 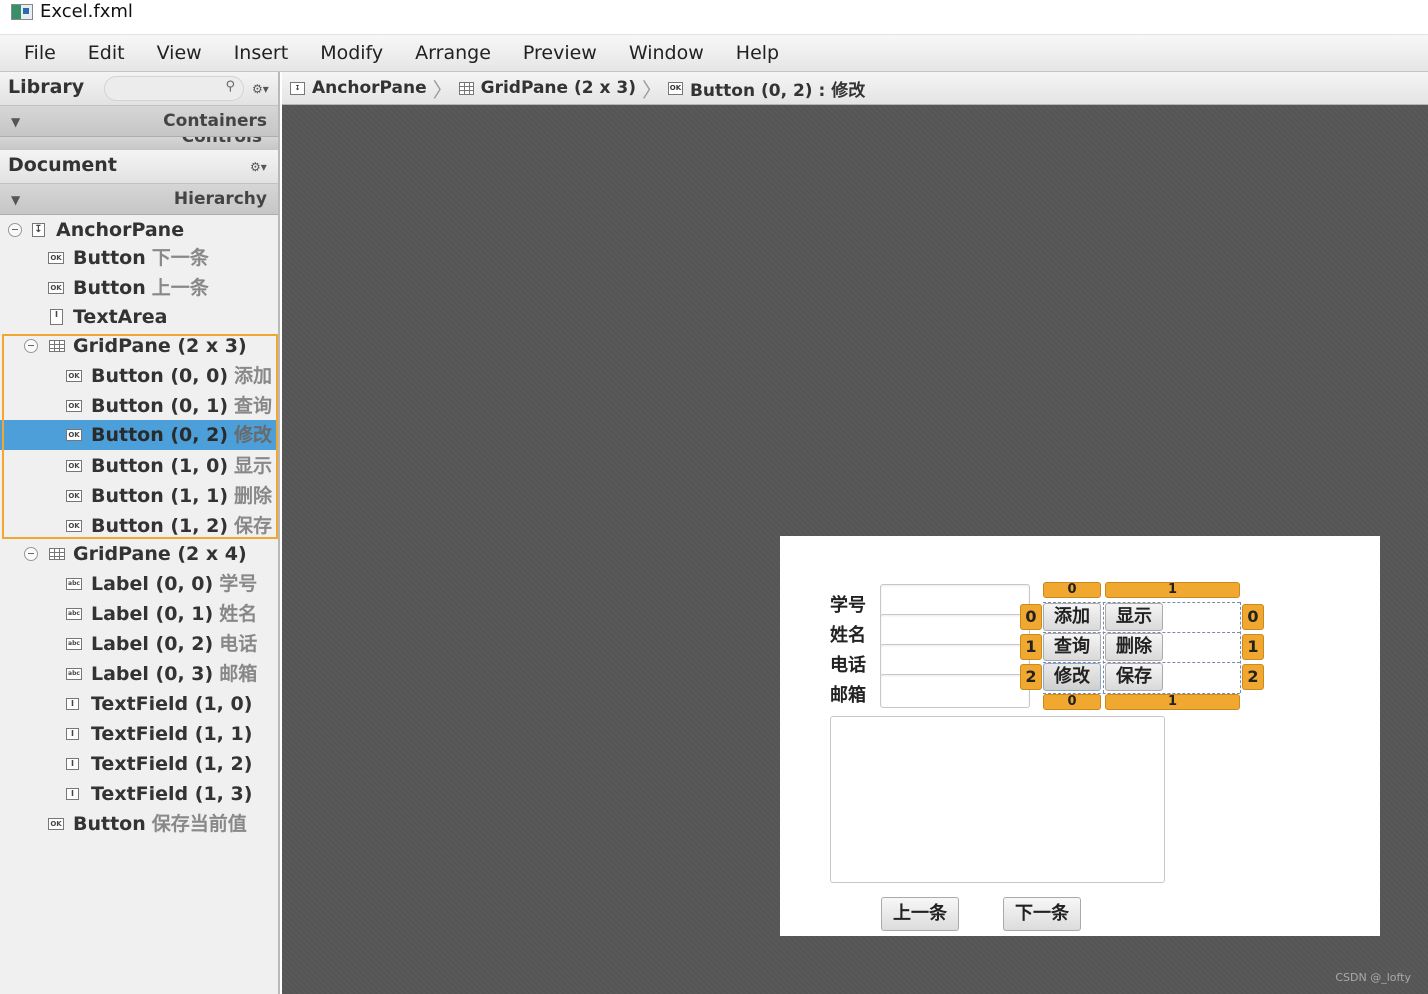 What do you see at coordinates (139, 614) in the screenshot?
I see `tree-item-label-0-1: abc Label (0, 1) 姓名` at bounding box center [139, 614].